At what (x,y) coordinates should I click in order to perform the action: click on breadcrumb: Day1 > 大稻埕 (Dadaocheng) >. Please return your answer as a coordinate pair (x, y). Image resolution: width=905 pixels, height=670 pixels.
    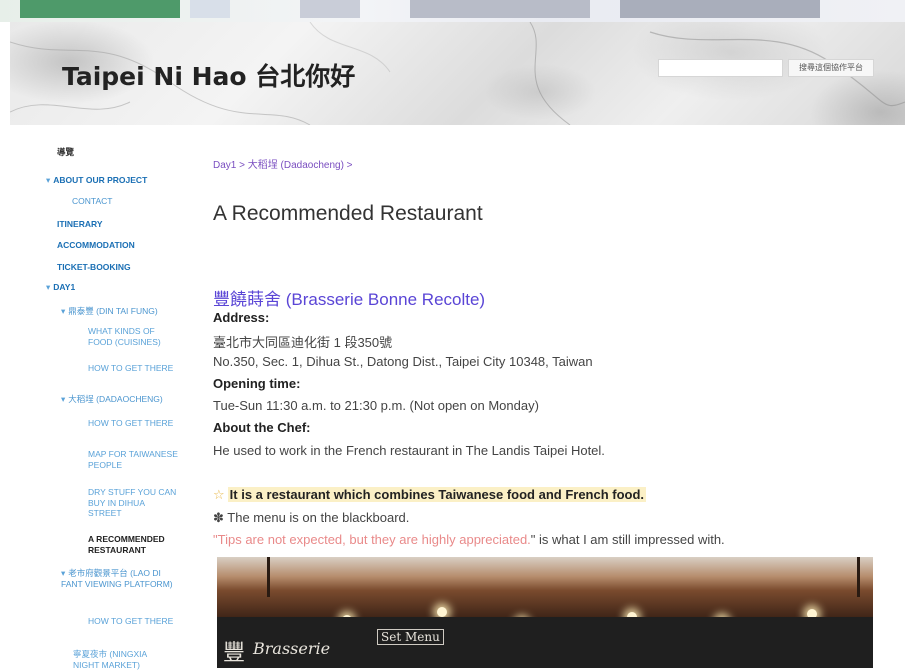
    Looking at the image, I should click on (283, 163).